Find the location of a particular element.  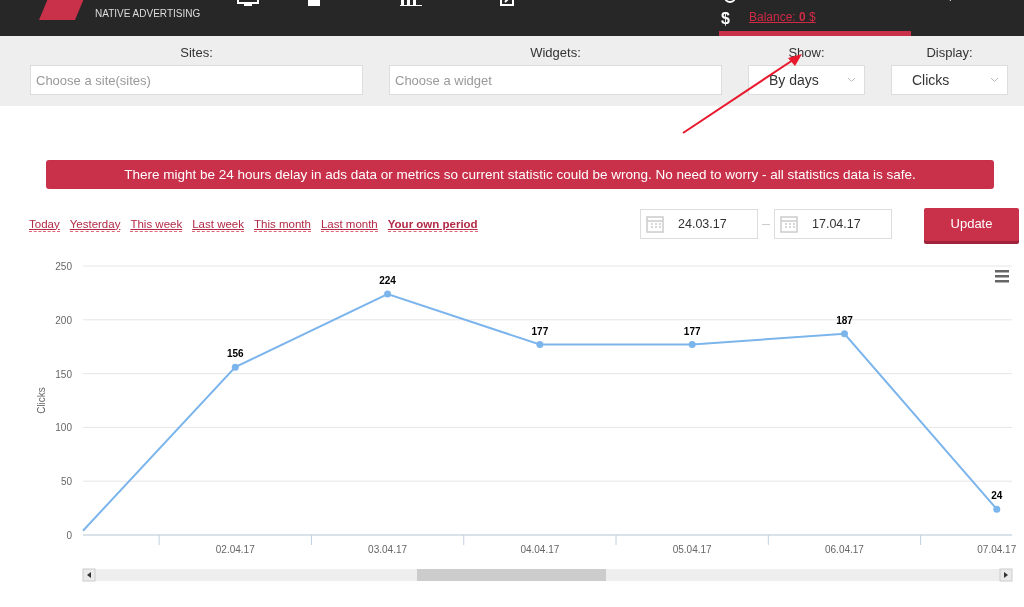

x-tick-label: 05.04.17 is located at coordinates (692, 549).